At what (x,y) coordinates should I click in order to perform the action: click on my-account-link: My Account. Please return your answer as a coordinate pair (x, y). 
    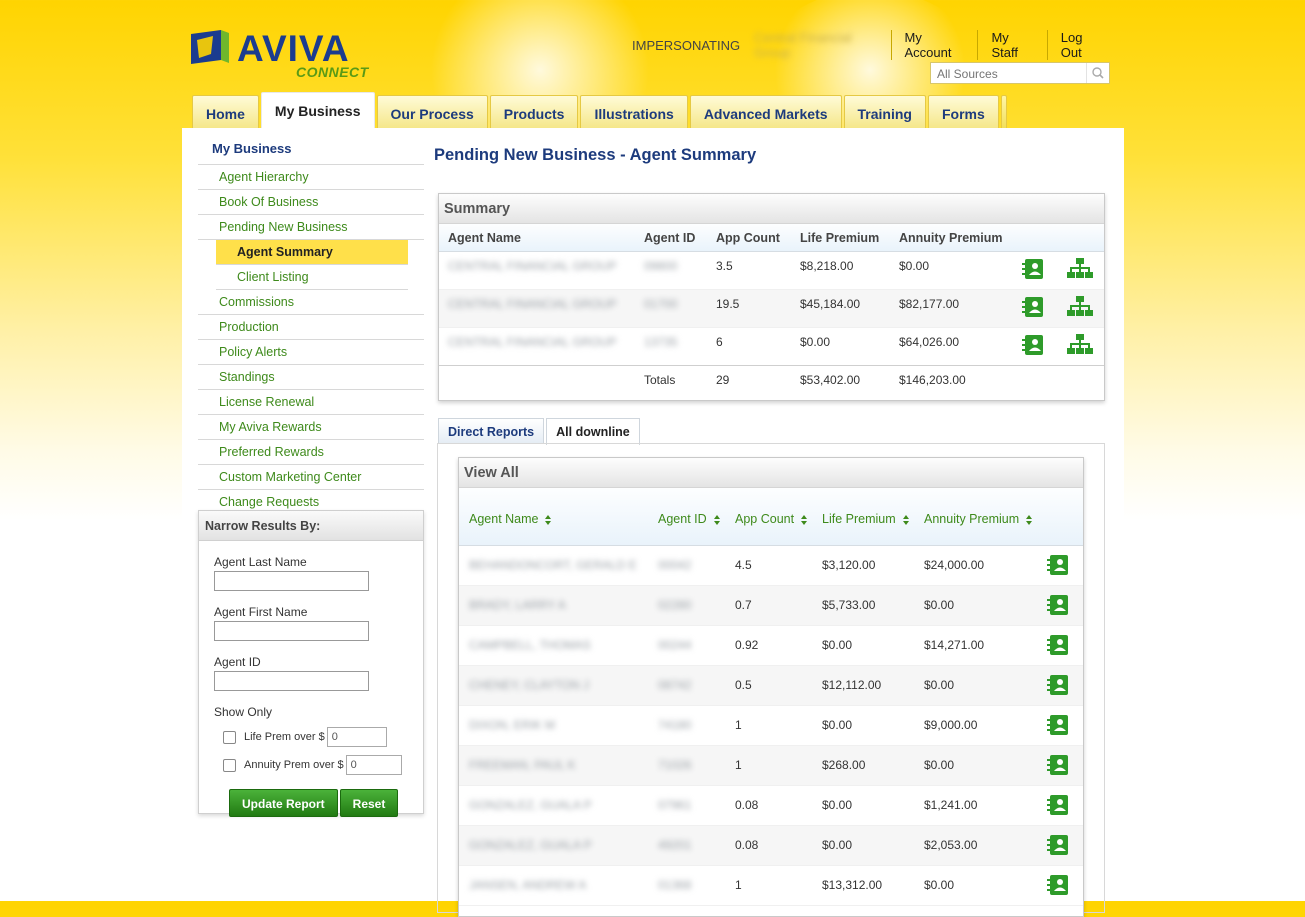
    Looking at the image, I should click on (934, 45).